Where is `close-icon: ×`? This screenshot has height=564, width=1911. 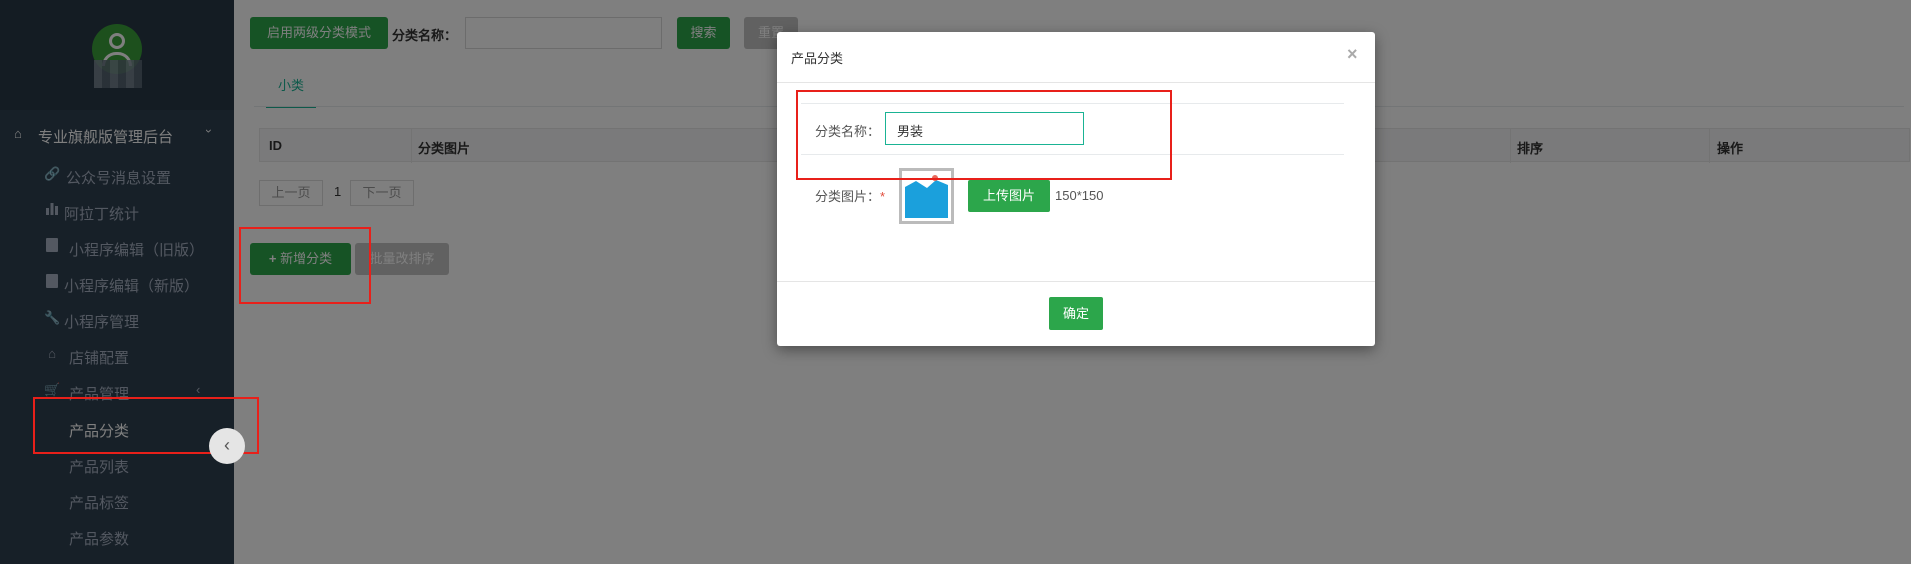 close-icon: × is located at coordinates (1352, 54).